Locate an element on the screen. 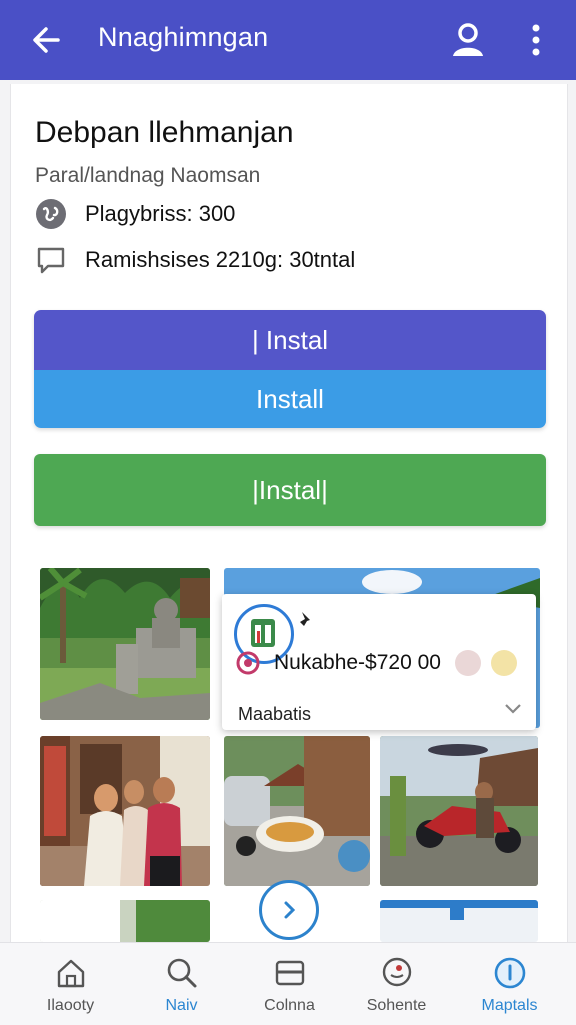  nav-item-info: Maptals is located at coordinates (509, 984).